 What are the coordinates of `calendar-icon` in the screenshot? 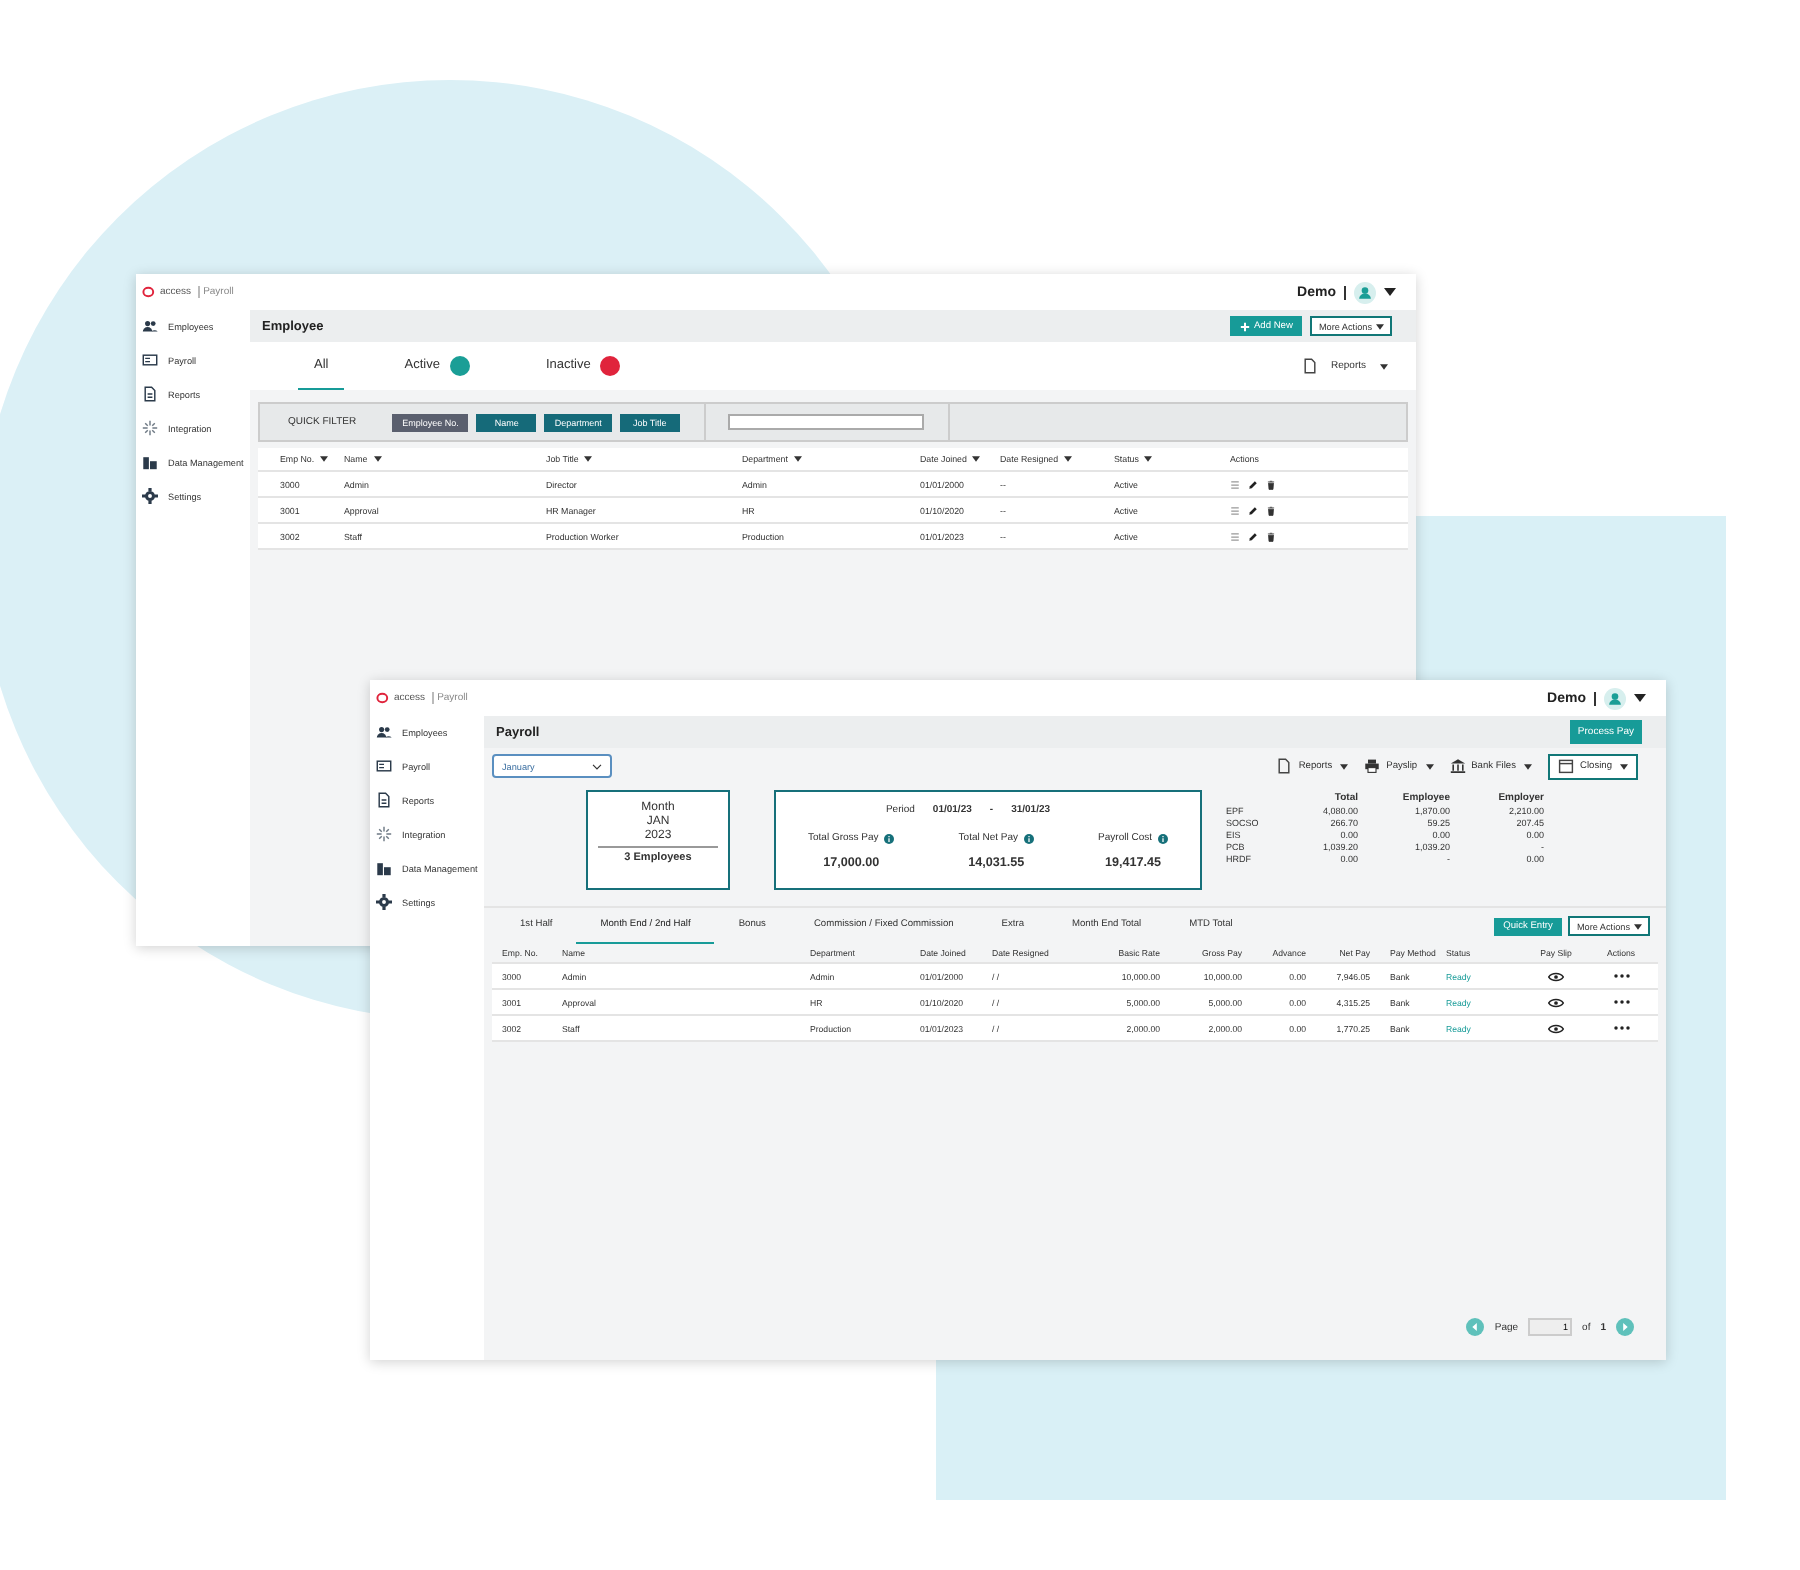 It's located at (1566, 766).